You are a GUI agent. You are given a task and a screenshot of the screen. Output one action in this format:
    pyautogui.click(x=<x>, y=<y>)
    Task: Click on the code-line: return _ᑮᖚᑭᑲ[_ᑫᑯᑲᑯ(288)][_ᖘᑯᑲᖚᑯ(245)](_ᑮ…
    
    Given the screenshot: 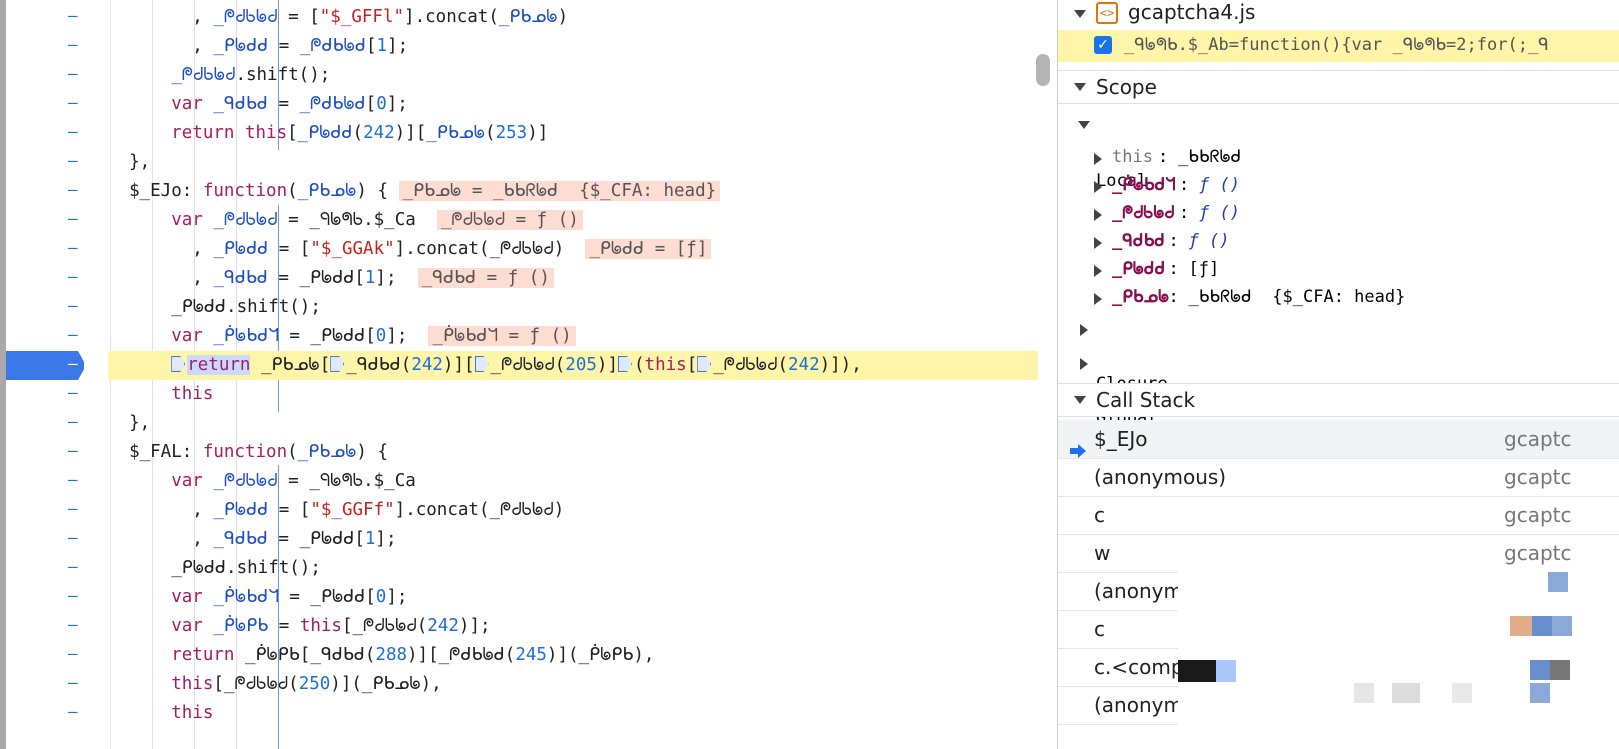 What is the action you would take?
    pyautogui.click(x=573, y=655)
    